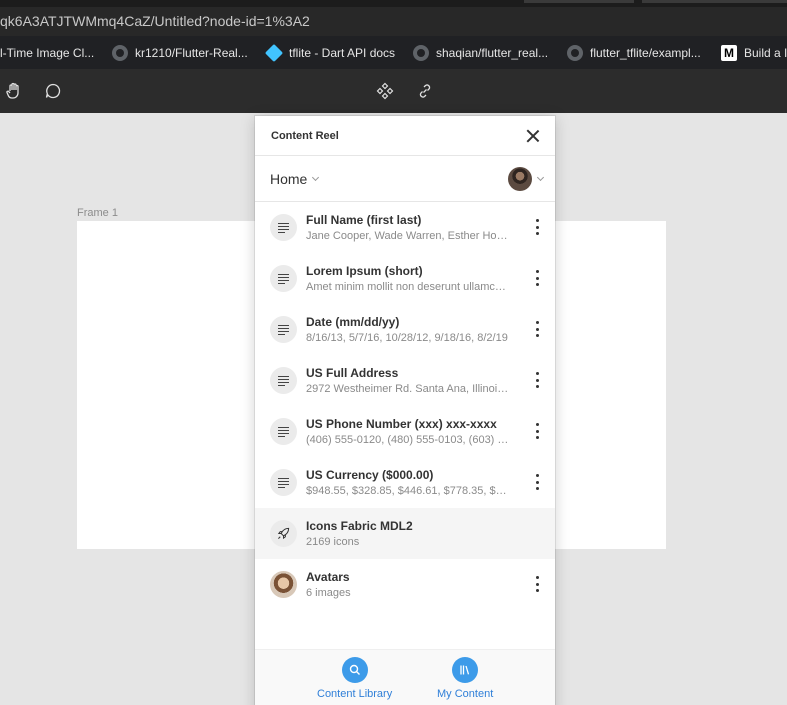 This screenshot has width=787, height=705. Describe the element at coordinates (393, 3) in the screenshot. I see `browser-tab-strip` at that location.